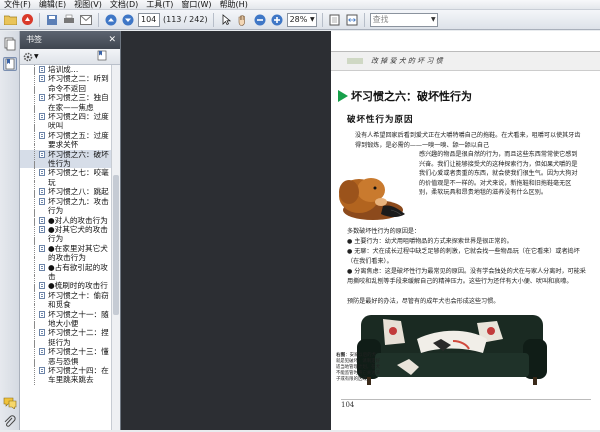 This screenshot has height=432, width=600. I want to click on open-folder-icon, so click(10, 20).